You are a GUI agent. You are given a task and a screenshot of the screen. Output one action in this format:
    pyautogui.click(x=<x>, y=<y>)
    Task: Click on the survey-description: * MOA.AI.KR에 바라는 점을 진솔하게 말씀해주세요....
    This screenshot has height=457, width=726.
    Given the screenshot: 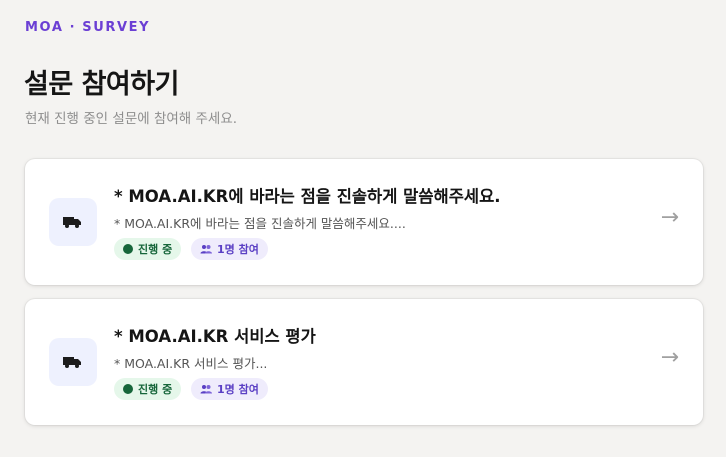 What is the action you would take?
    pyautogui.click(x=260, y=223)
    